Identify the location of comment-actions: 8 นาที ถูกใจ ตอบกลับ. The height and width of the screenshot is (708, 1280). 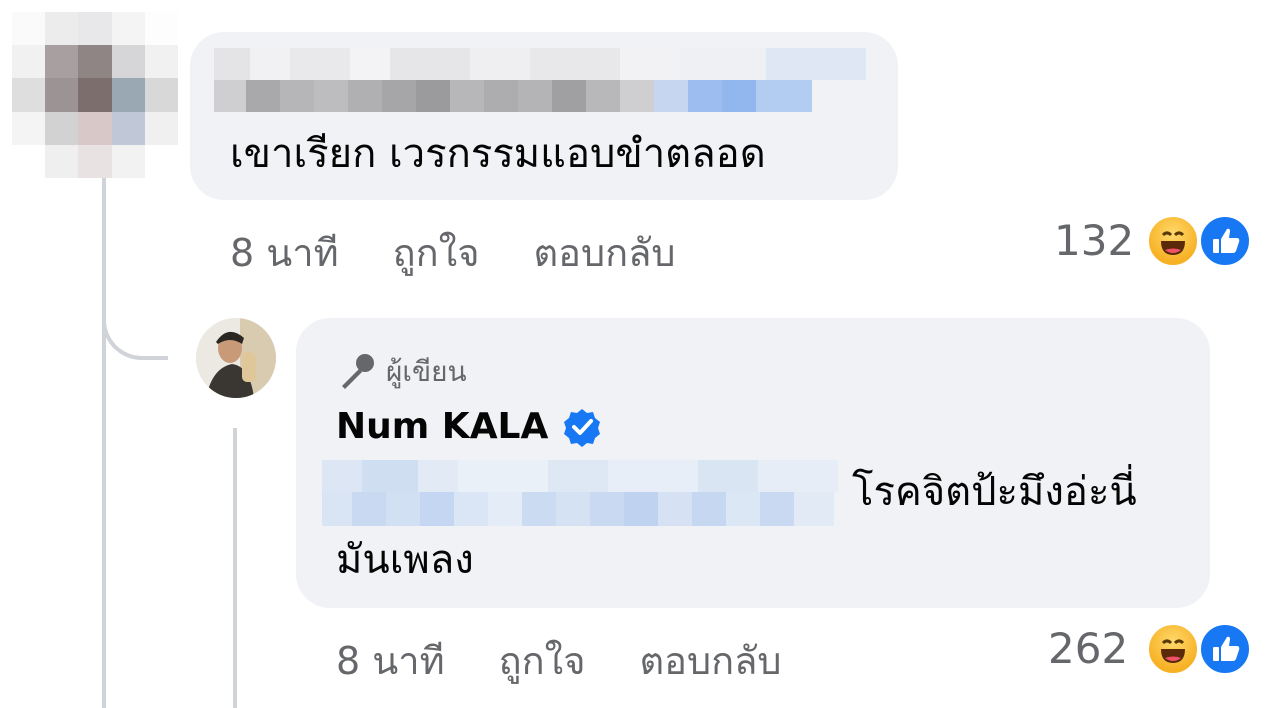
(480, 252).